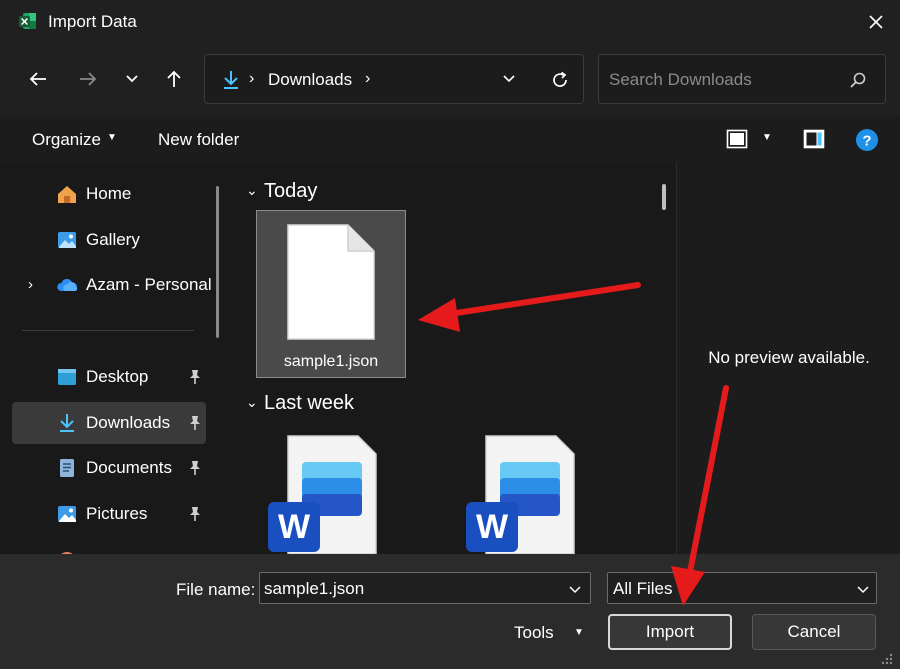 This screenshot has height=669, width=900. What do you see at coordinates (579, 632) in the screenshot?
I see `tools-dropdown-icon: ▼` at bounding box center [579, 632].